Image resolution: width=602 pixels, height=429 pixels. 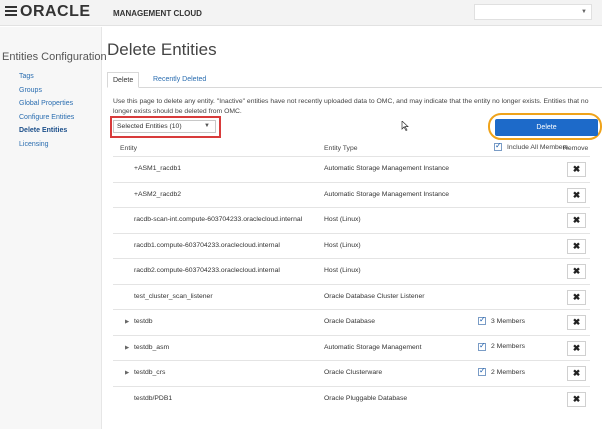 What do you see at coordinates (373, 347) in the screenshot?
I see `entity-type: Automatic Storage Management` at bounding box center [373, 347].